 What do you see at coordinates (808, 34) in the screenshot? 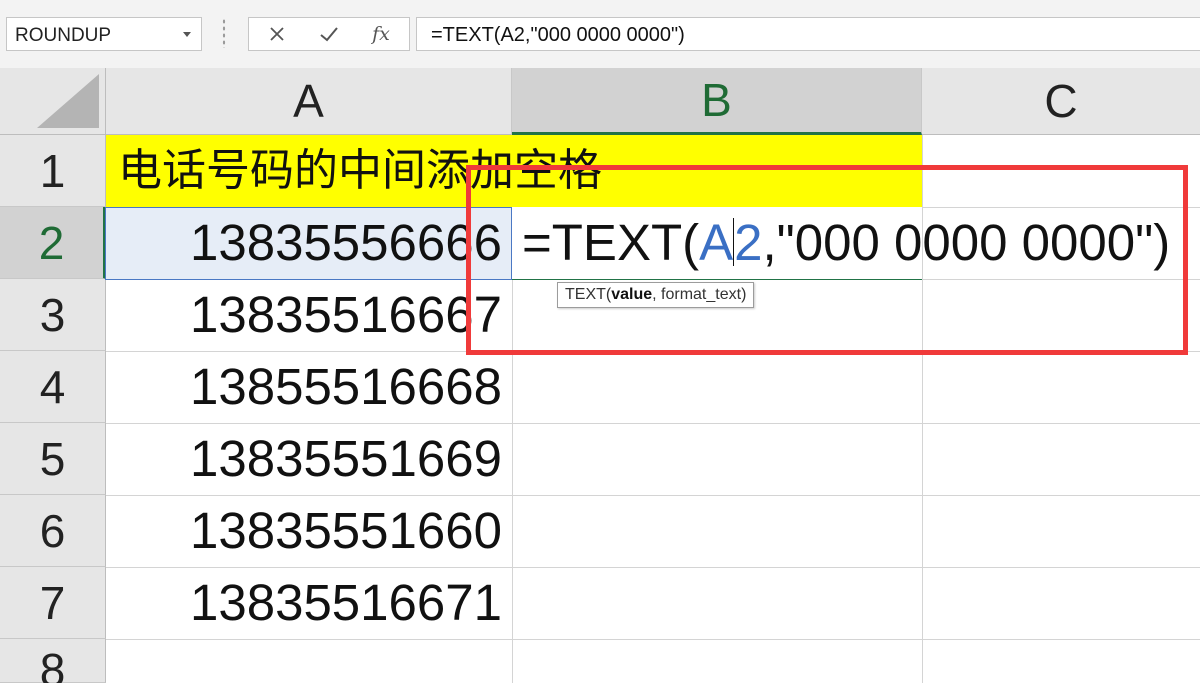
I see `formula-input: =TEXT(A2,"000 0000 0000")` at bounding box center [808, 34].